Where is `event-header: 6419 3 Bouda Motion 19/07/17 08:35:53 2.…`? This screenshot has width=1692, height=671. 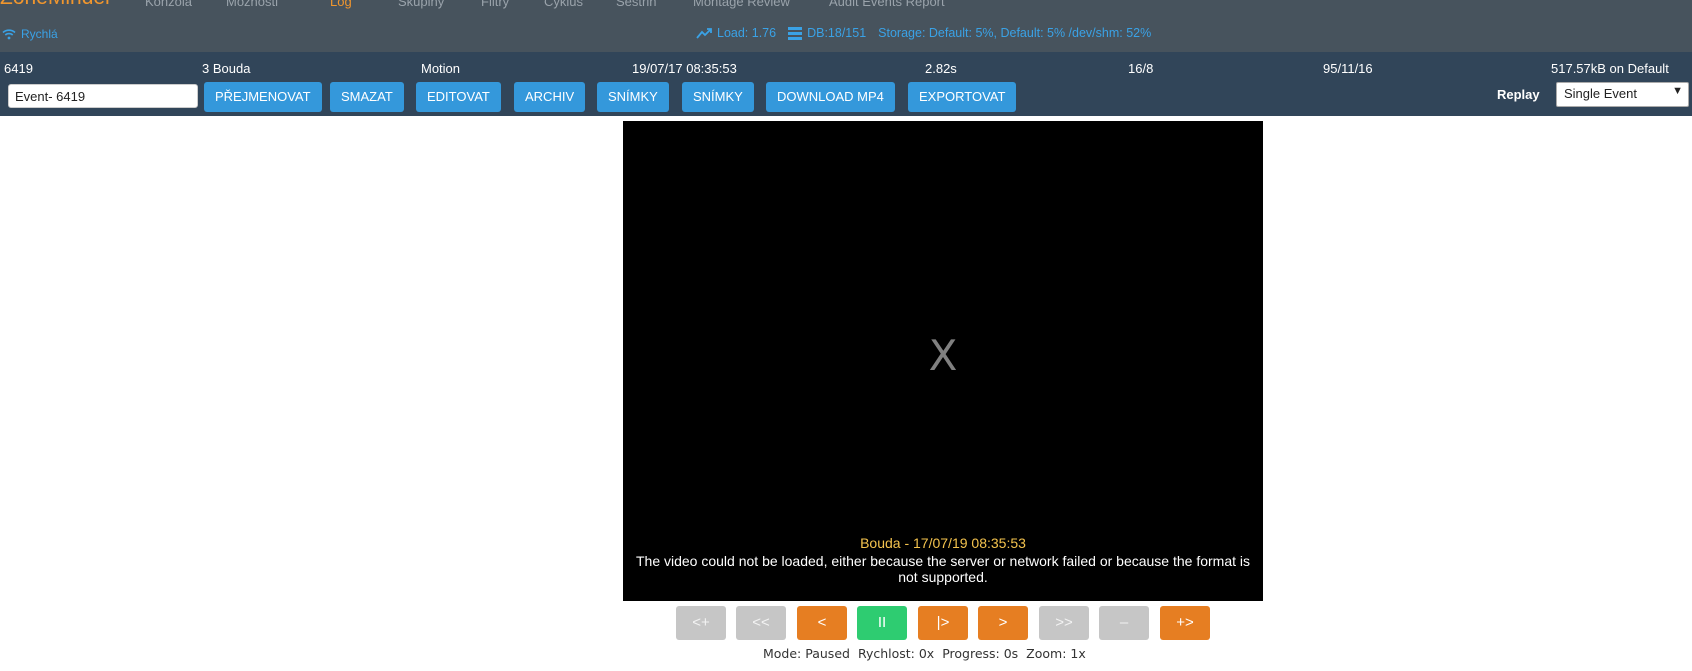 event-header: 6419 3 Bouda Motion 19/07/17 08:35:53 2.… is located at coordinates (846, 84).